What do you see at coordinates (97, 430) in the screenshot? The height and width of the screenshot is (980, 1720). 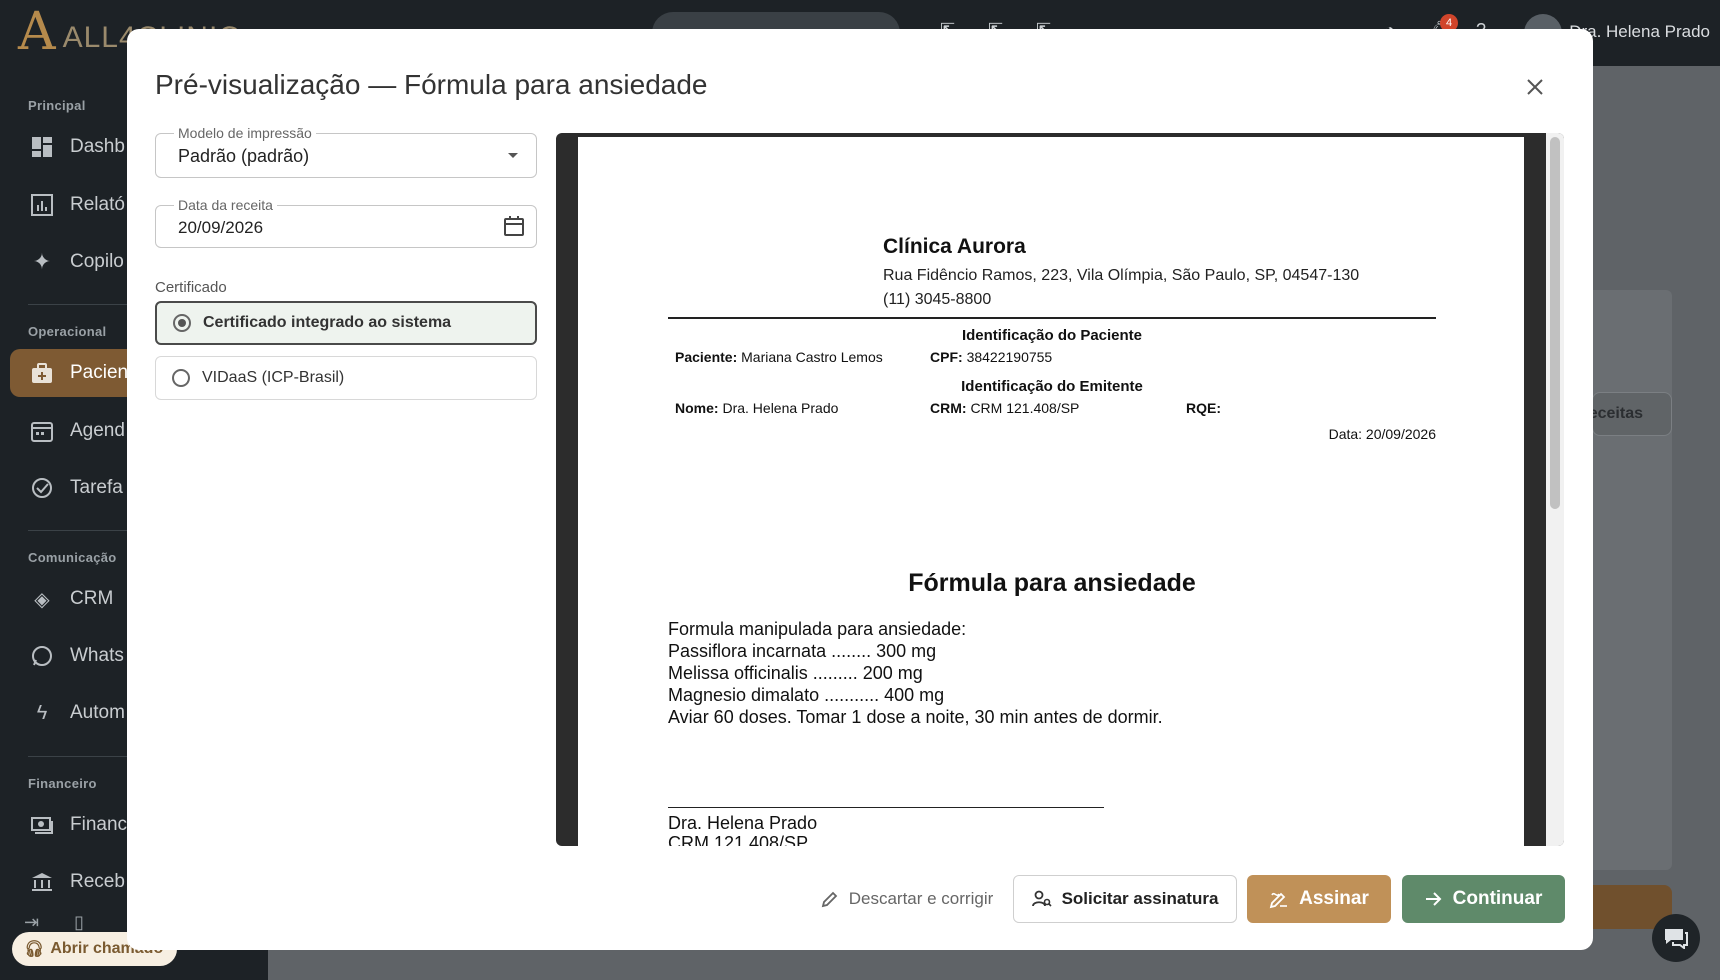 I see `sidebar-item-label: Agend` at bounding box center [97, 430].